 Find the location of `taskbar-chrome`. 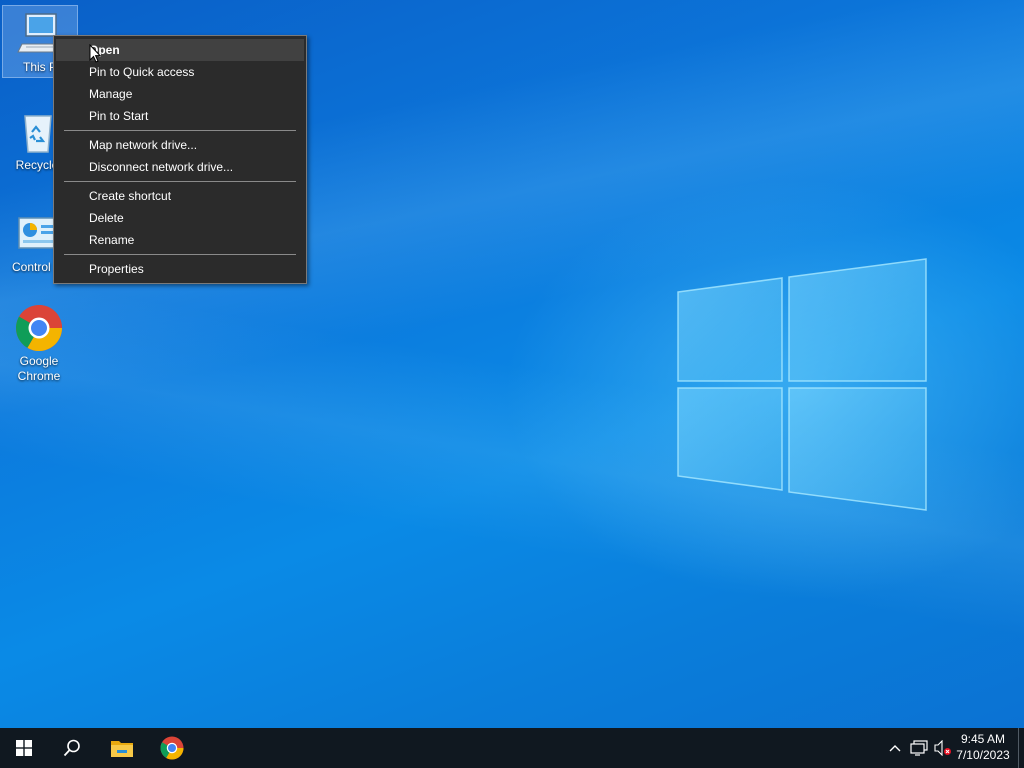

taskbar-chrome is located at coordinates (172, 748).